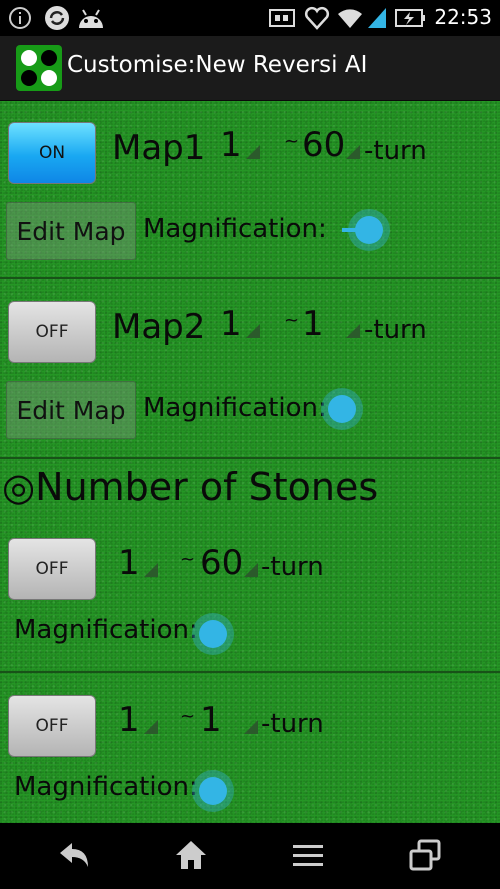 This screenshot has width=500, height=889. What do you see at coordinates (191, 855) in the screenshot?
I see `home-icon` at bounding box center [191, 855].